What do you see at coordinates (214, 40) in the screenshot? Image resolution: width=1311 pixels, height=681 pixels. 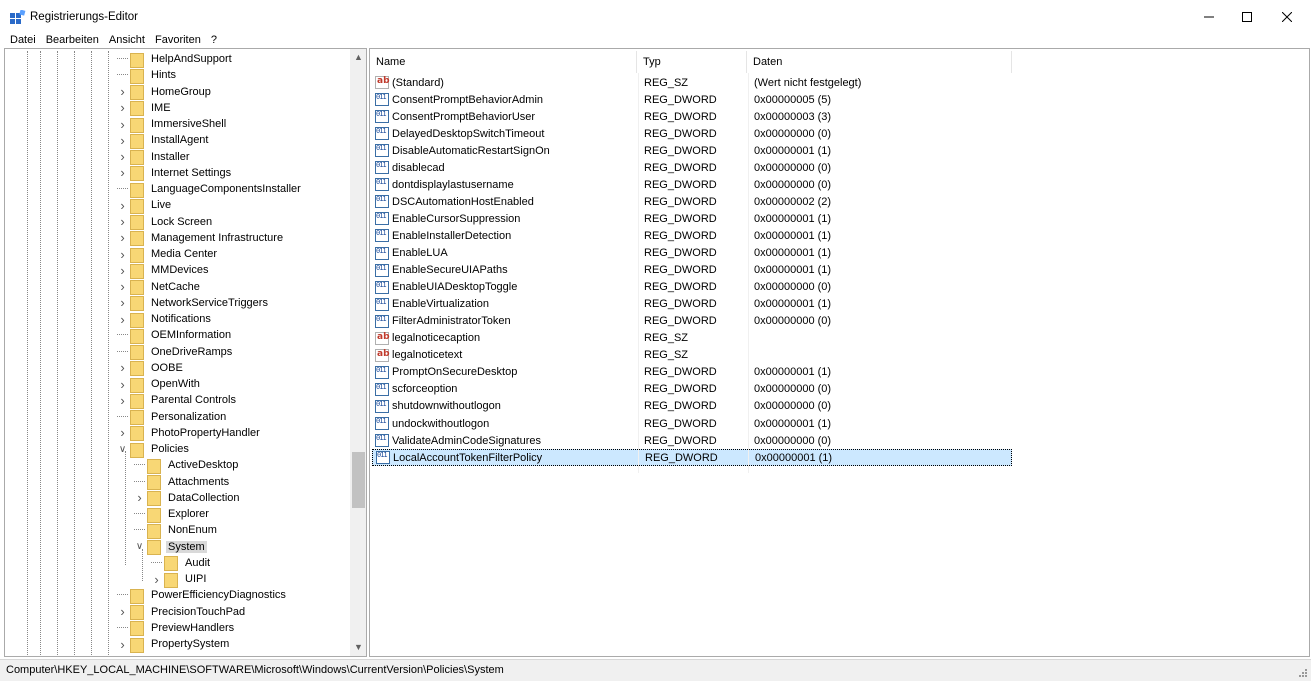 I see `menu-help: ?` at bounding box center [214, 40].